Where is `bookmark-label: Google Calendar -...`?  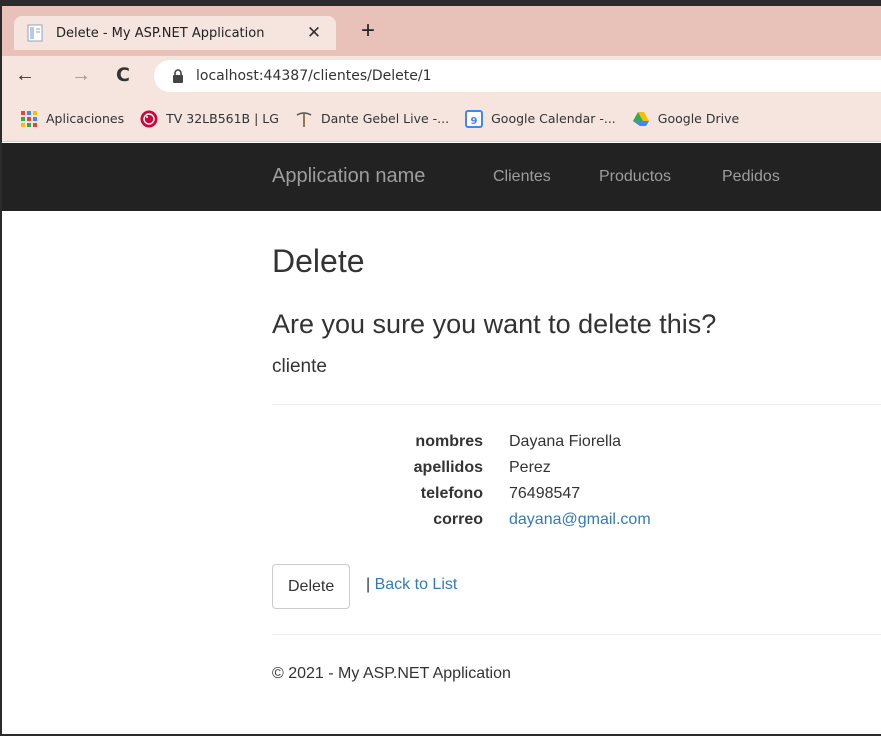 bookmark-label: Google Calendar -... is located at coordinates (553, 118).